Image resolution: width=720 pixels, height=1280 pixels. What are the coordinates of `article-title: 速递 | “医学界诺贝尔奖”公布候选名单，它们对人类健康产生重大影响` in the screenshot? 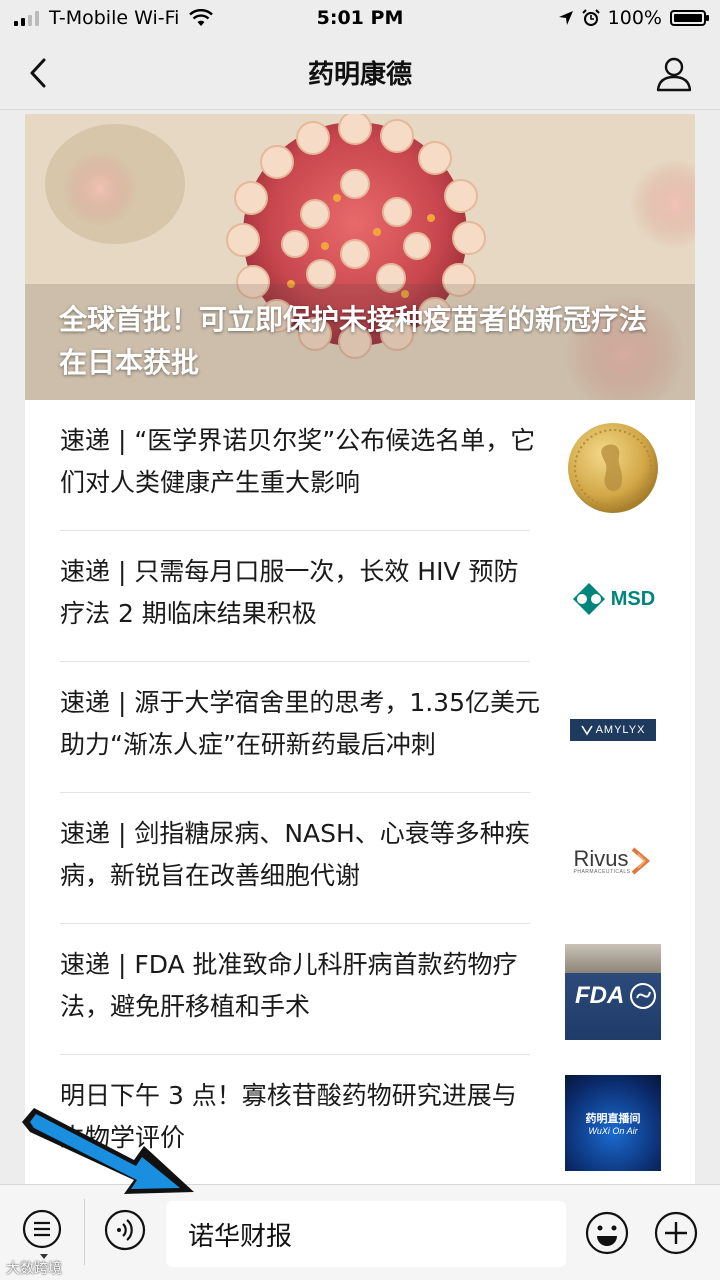 It's located at (298, 461).